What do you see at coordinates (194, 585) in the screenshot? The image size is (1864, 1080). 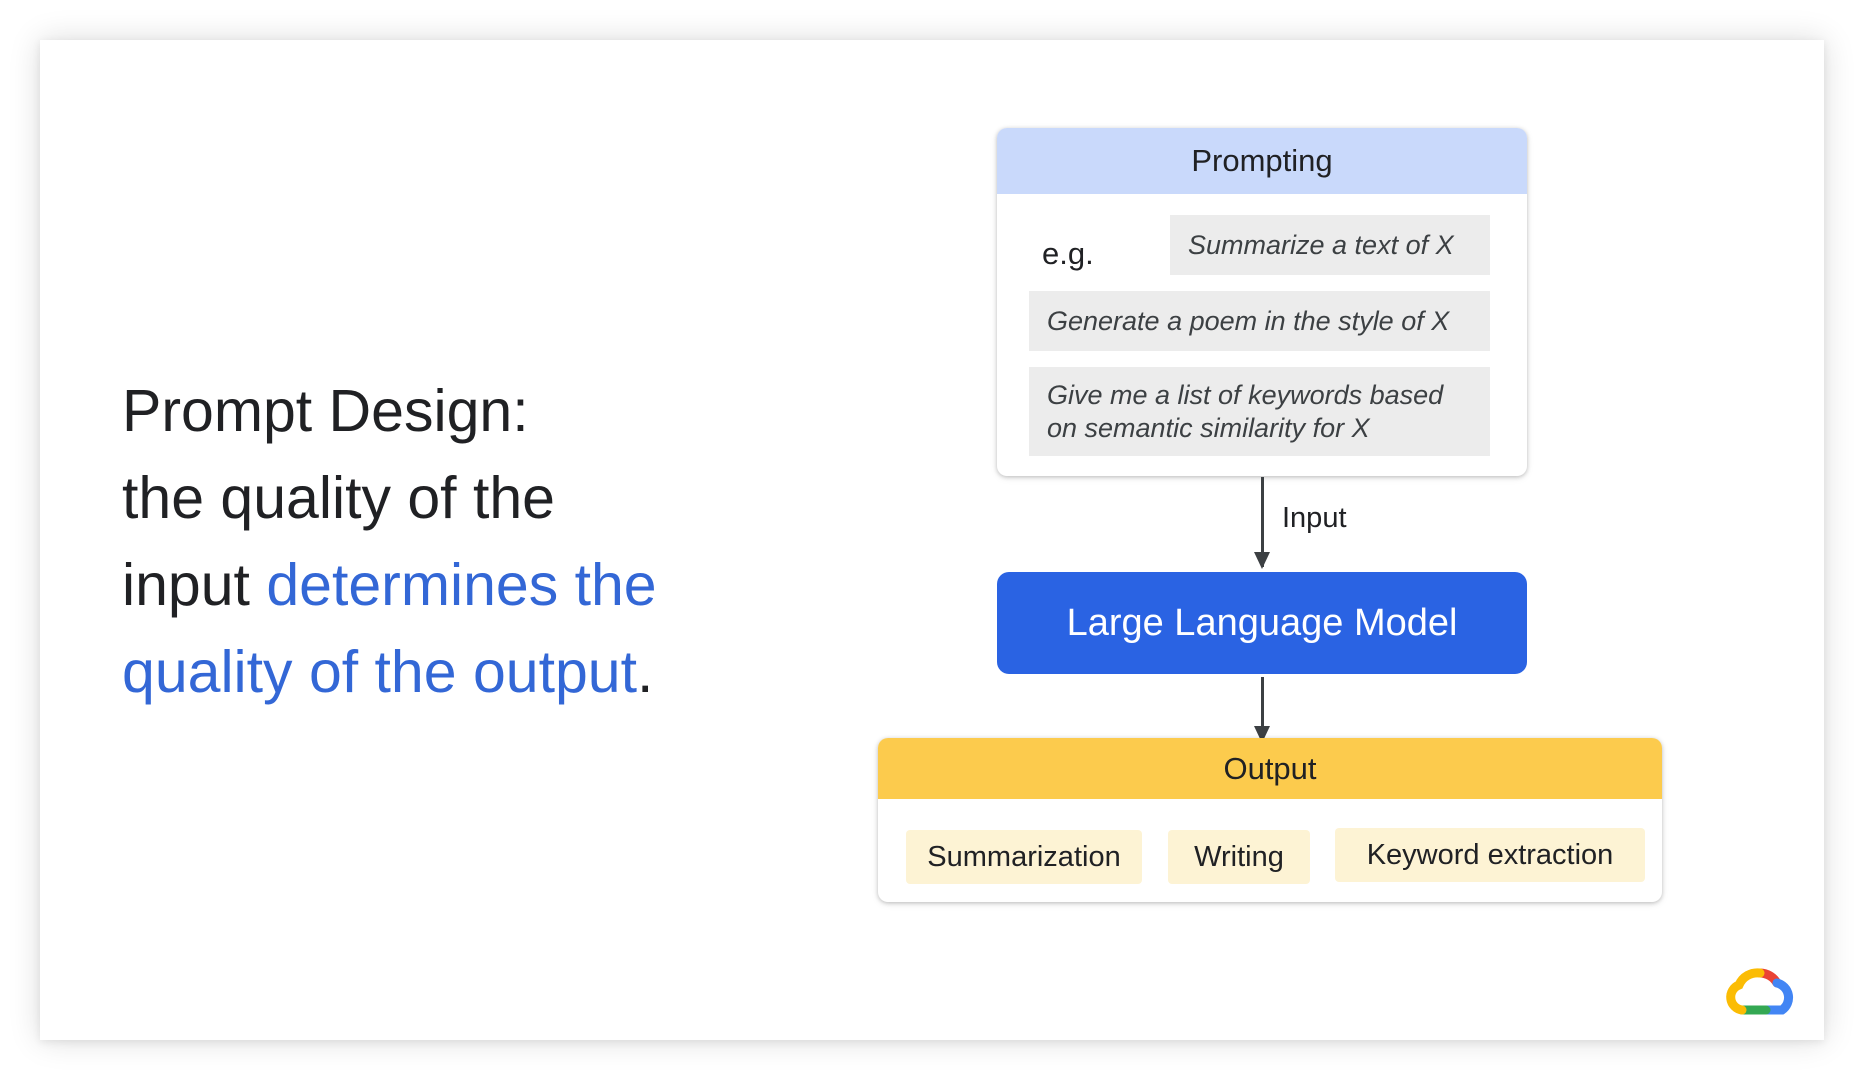 I see `headline-line-3-prefix: input` at bounding box center [194, 585].